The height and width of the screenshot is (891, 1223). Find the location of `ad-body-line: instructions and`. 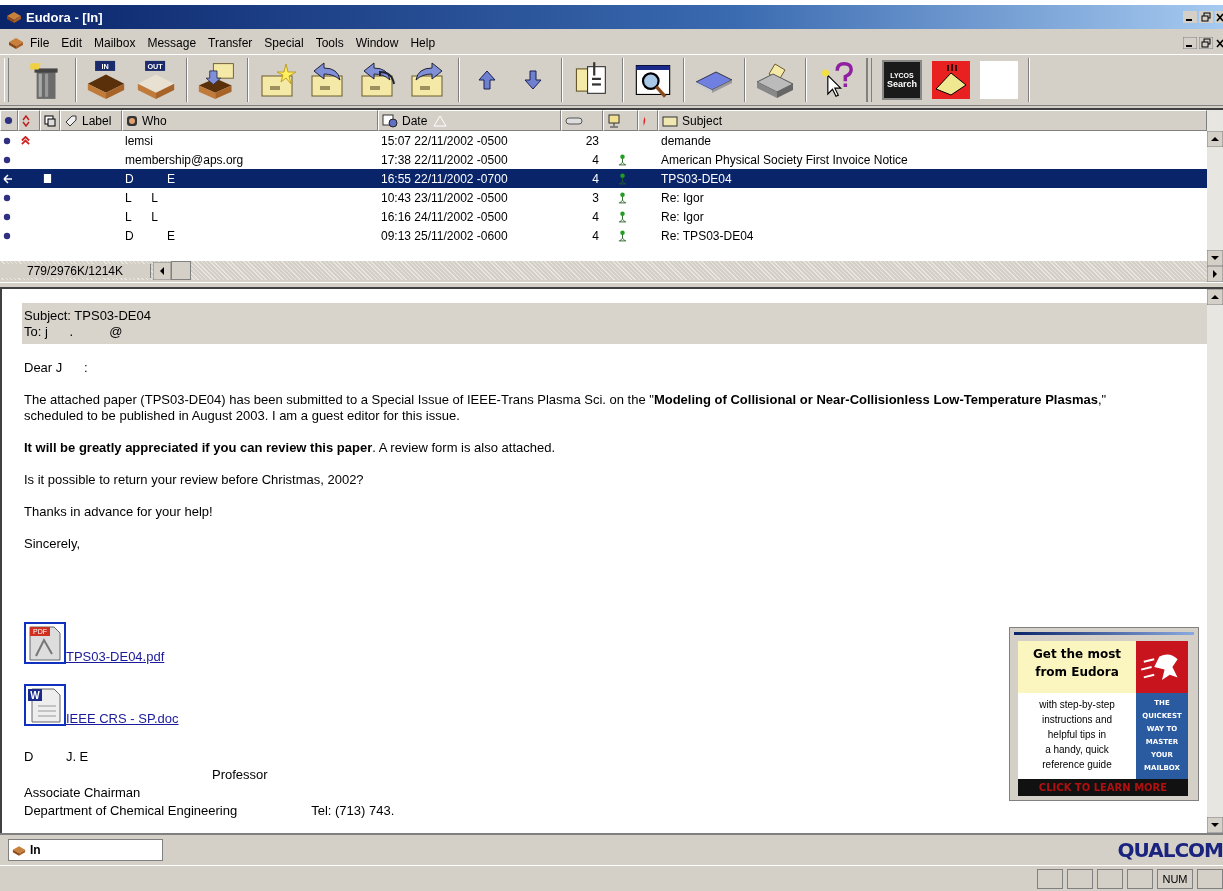

ad-body-line: instructions and is located at coordinates (1076, 720).